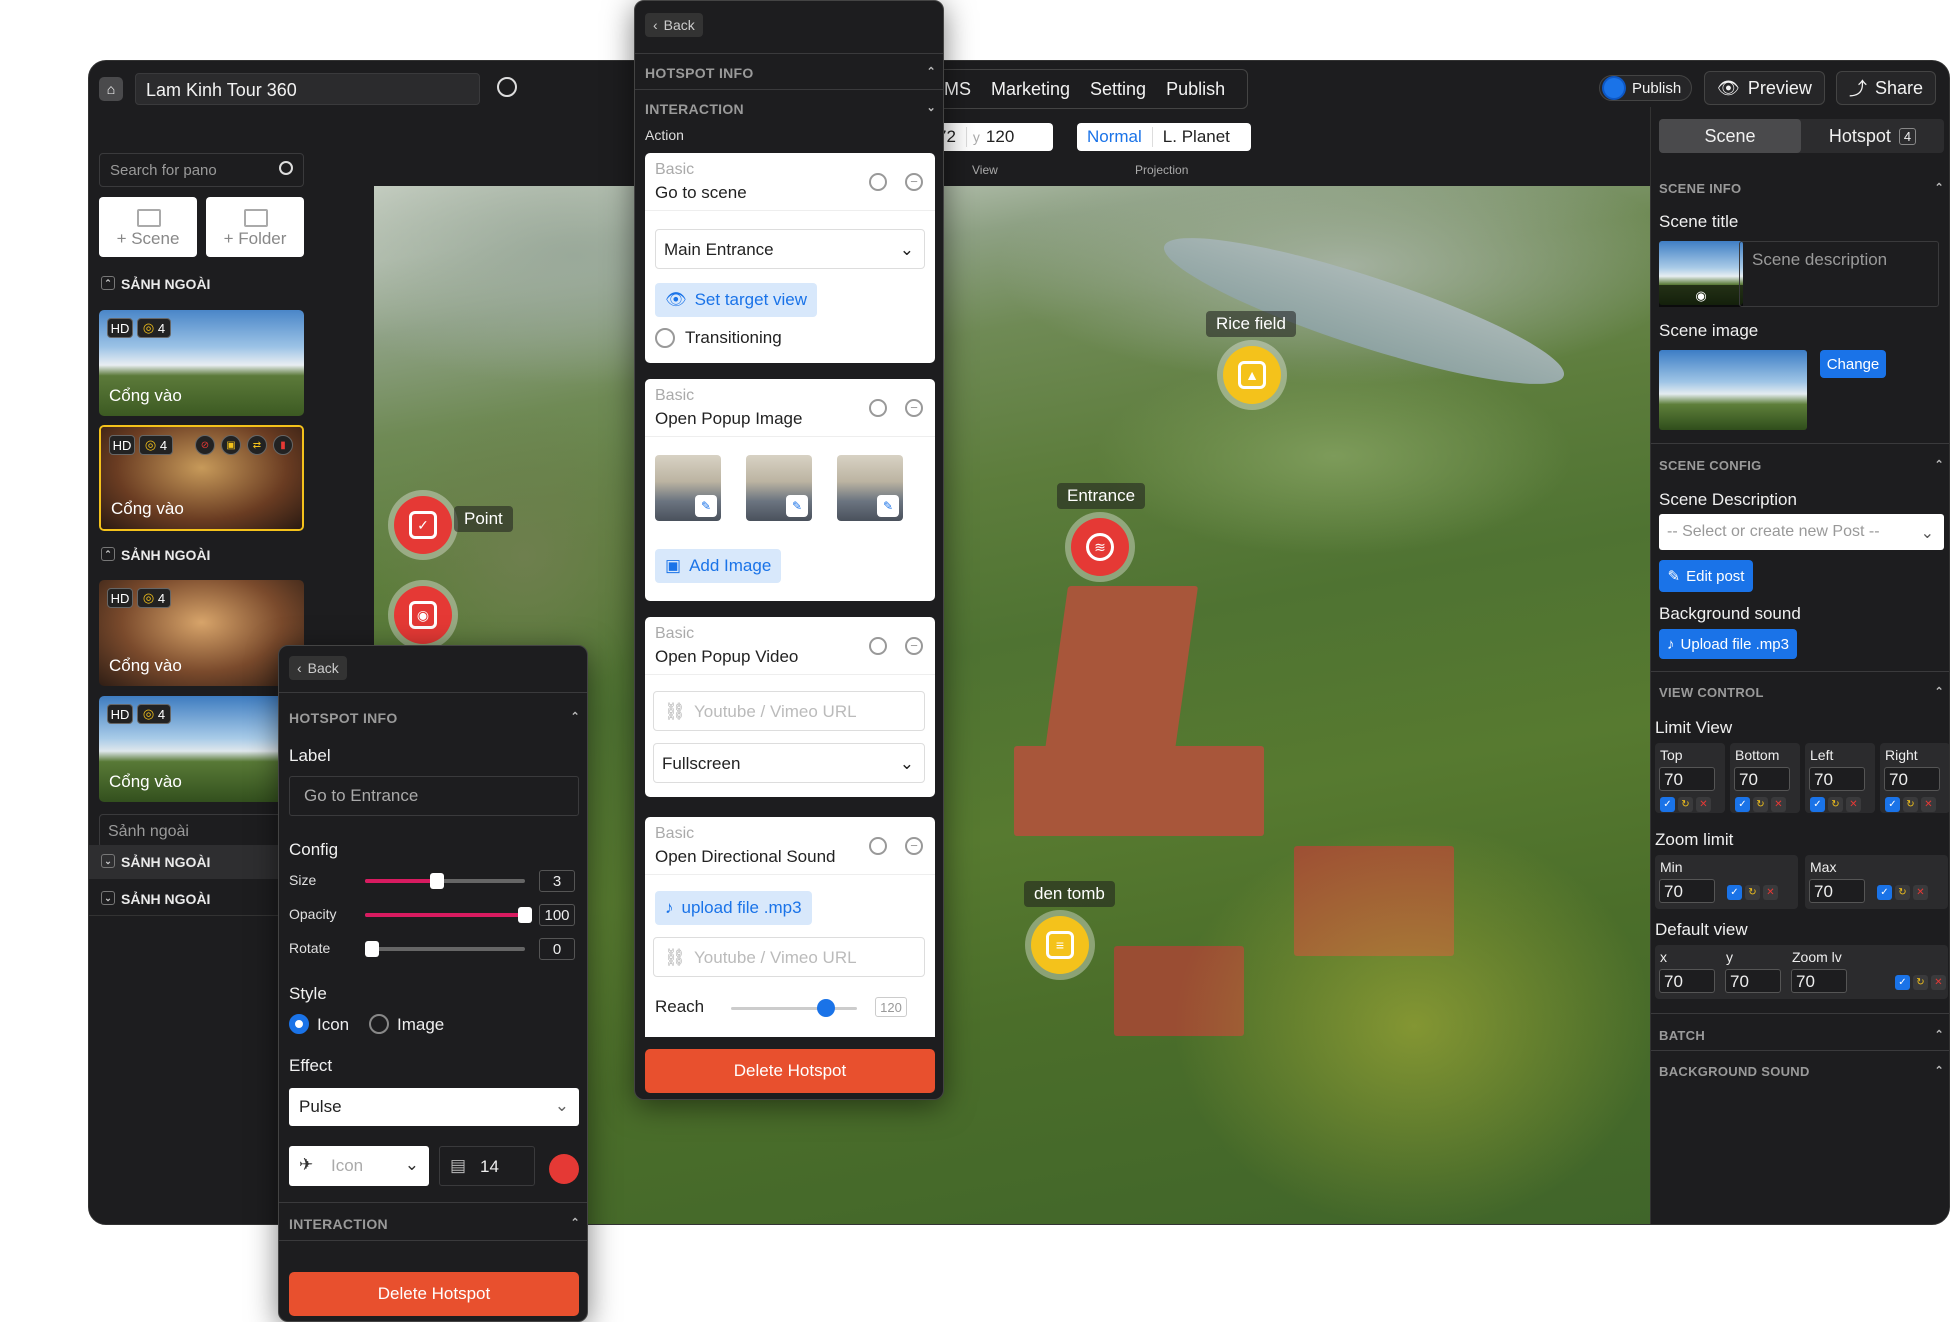 The height and width of the screenshot is (1322, 1952). Describe the element at coordinates (1801, 532) in the screenshot. I see `post-select: -- Select or create new Post -- ⌄` at that location.